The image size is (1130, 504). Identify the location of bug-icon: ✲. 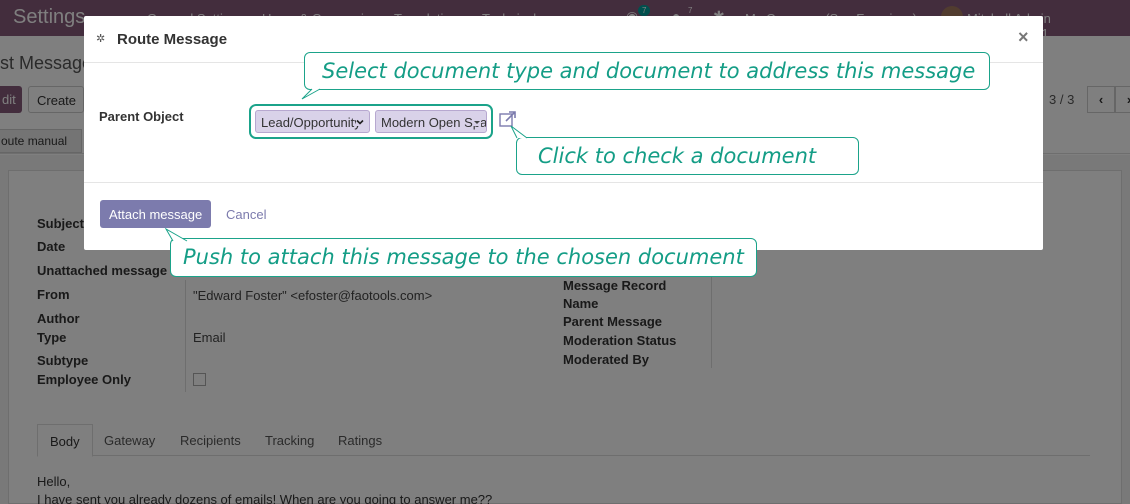
(101, 39).